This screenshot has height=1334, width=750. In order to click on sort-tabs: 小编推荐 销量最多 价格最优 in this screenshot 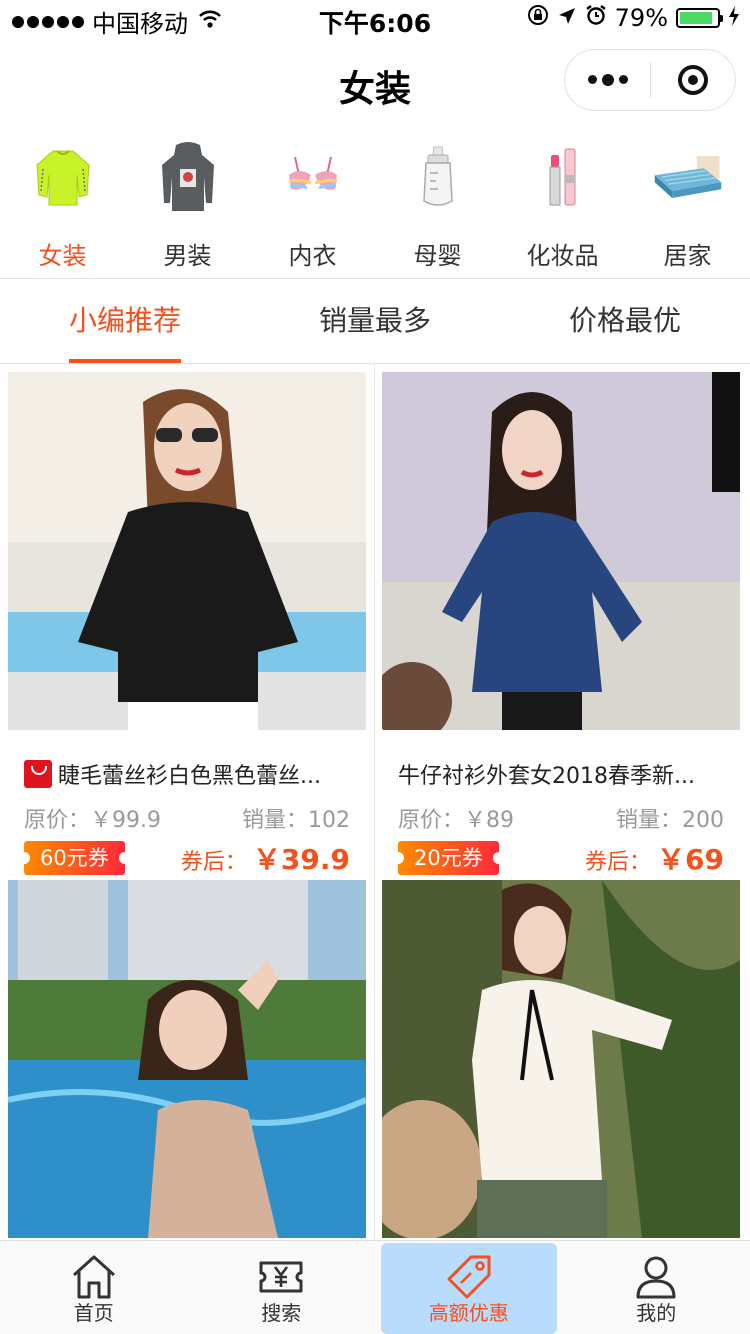, I will do `click(375, 321)`.